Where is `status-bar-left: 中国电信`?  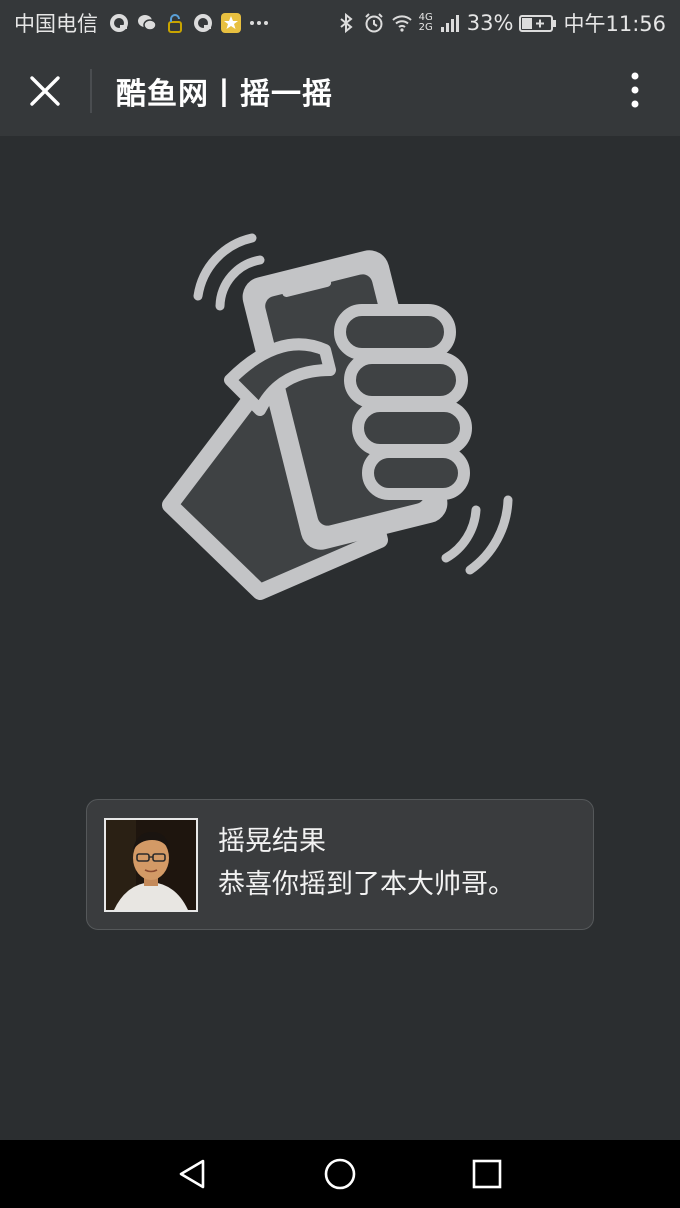 status-bar-left: 中国电信 is located at coordinates (142, 23).